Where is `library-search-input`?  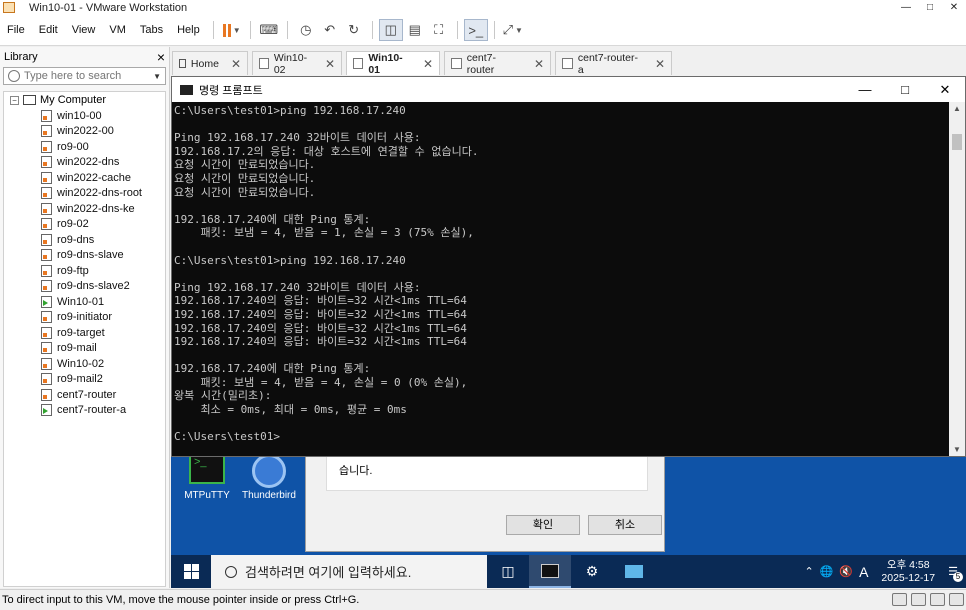 library-search-input is located at coordinates (89, 76).